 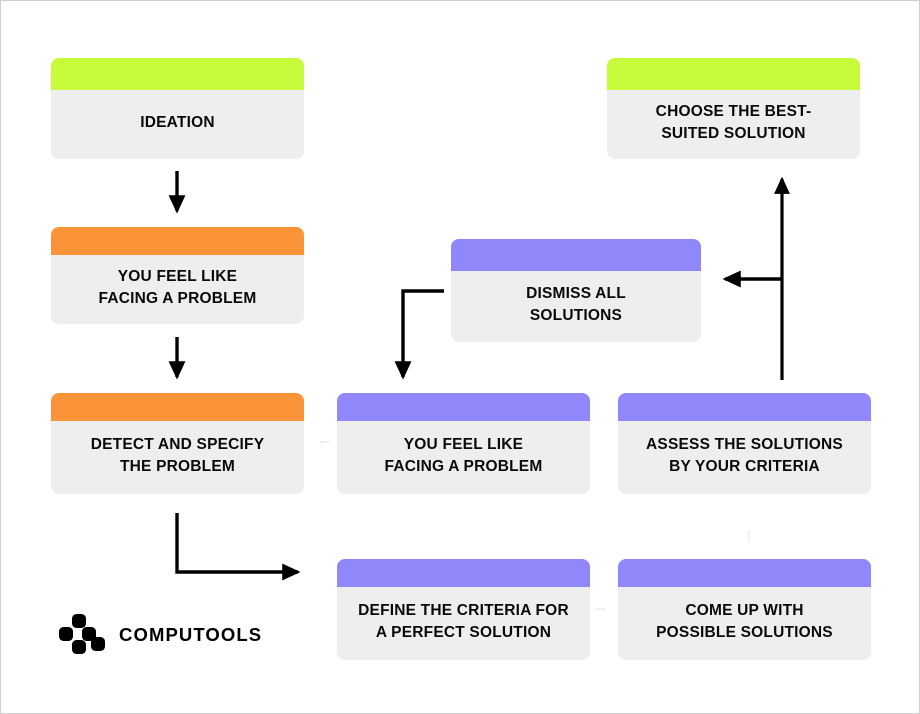 What do you see at coordinates (238, 547) in the screenshot?
I see `edge-detect-to-define-criteria` at bounding box center [238, 547].